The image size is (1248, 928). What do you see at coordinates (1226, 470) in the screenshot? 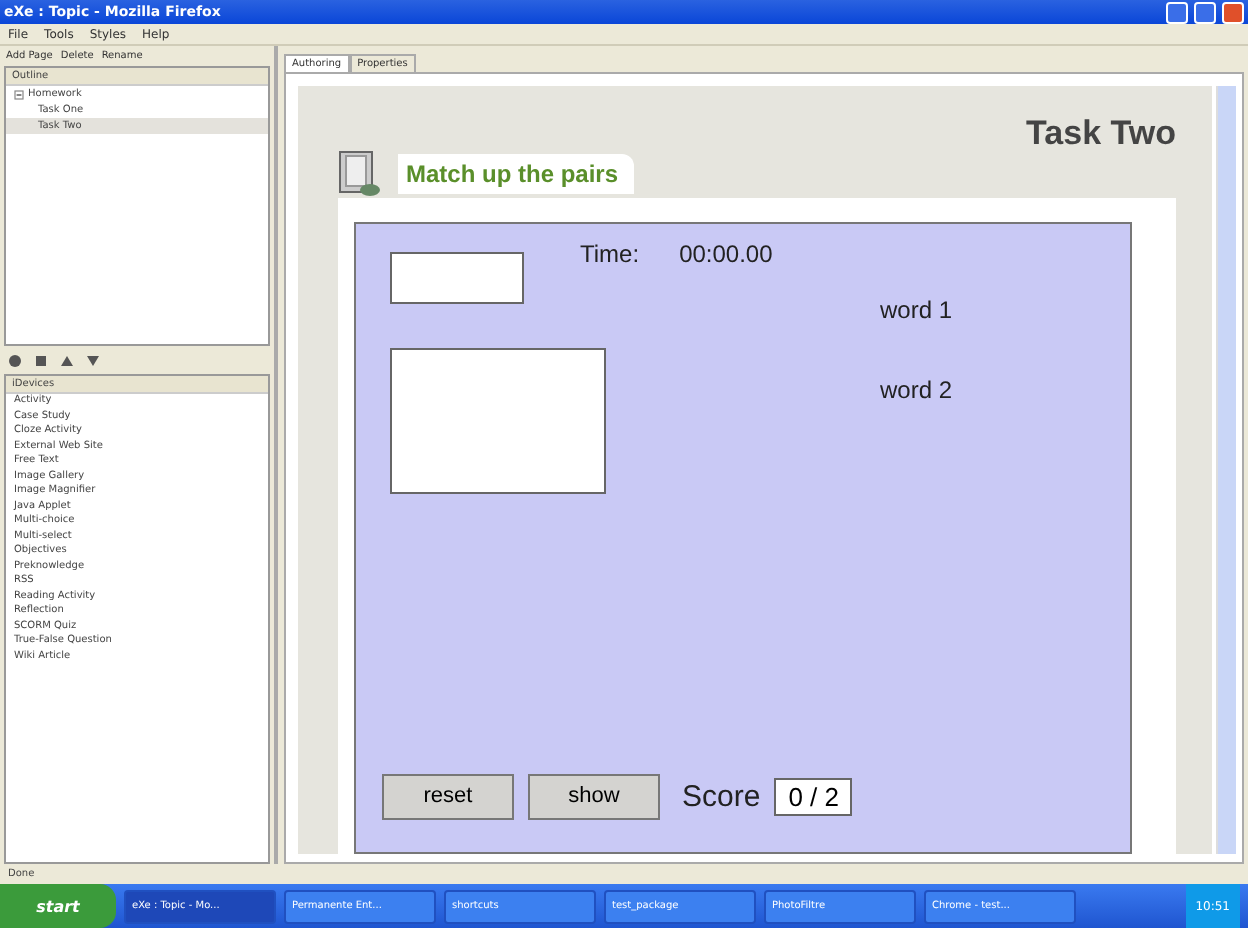
I see `scrollbar` at bounding box center [1226, 470].